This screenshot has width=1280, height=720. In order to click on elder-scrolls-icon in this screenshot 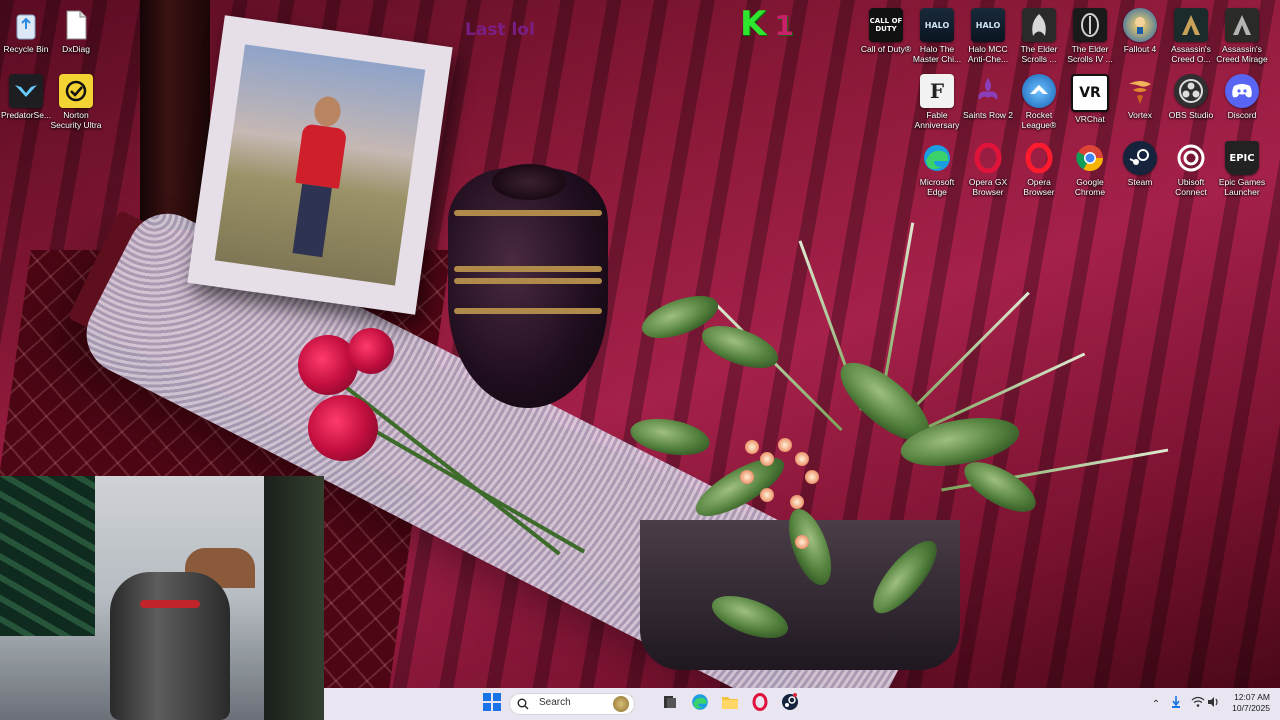, I will do `click(1039, 25)`.